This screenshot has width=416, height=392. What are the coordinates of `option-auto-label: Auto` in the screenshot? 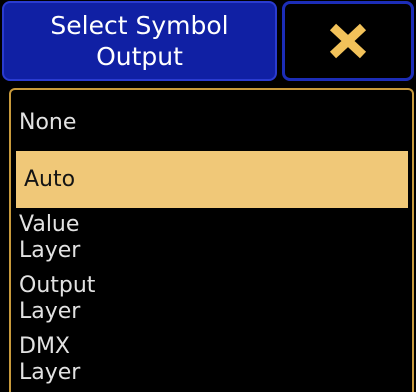 It's located at (50, 179).